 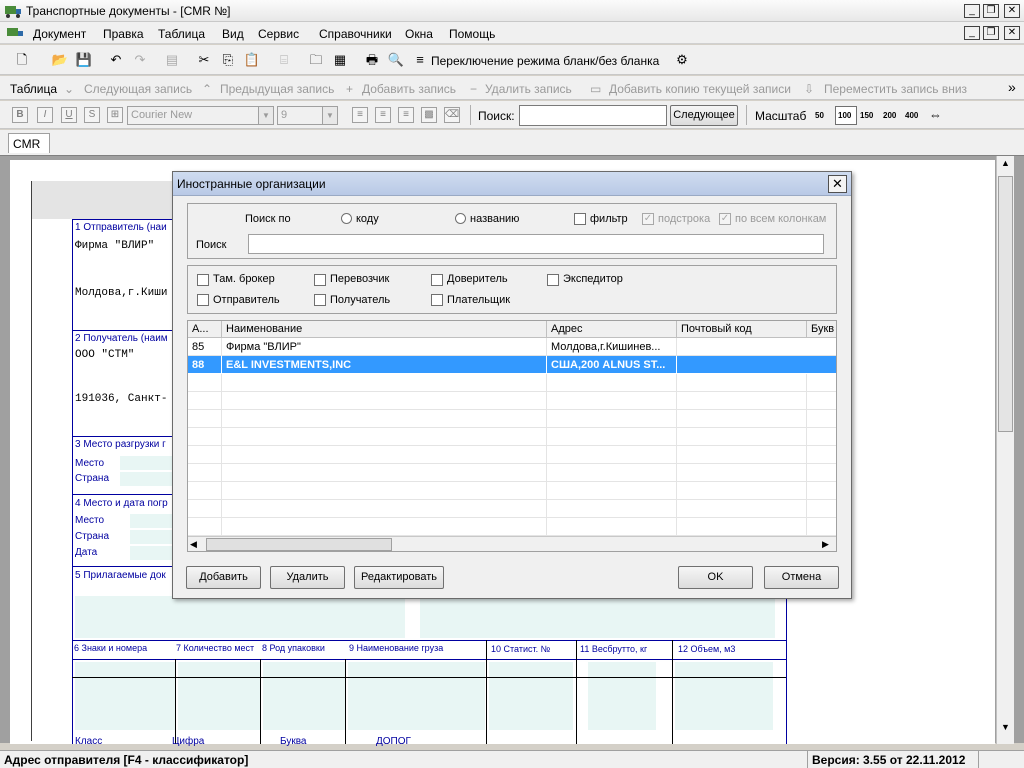 I want to click on delete-record-button: Удалить запись, so click(x=528, y=89).